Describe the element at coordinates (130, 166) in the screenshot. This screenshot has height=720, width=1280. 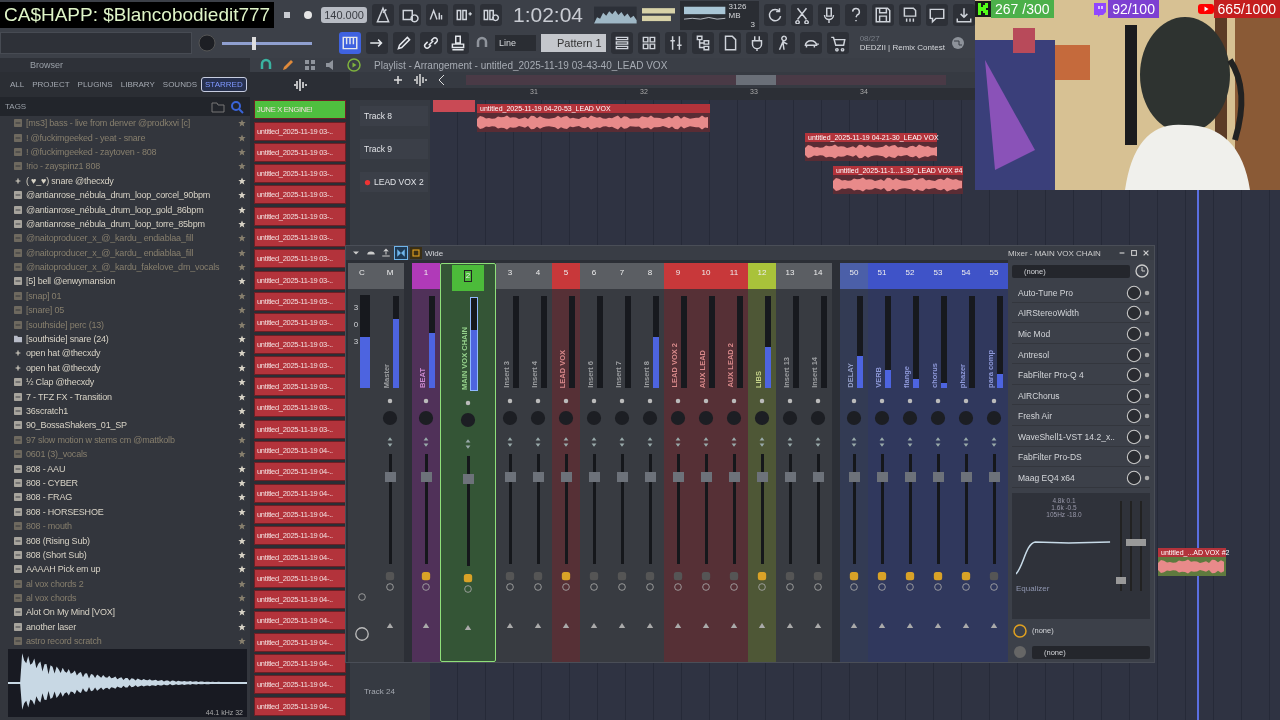
I see `browser-item: !rio - zayspinz1 808` at that location.